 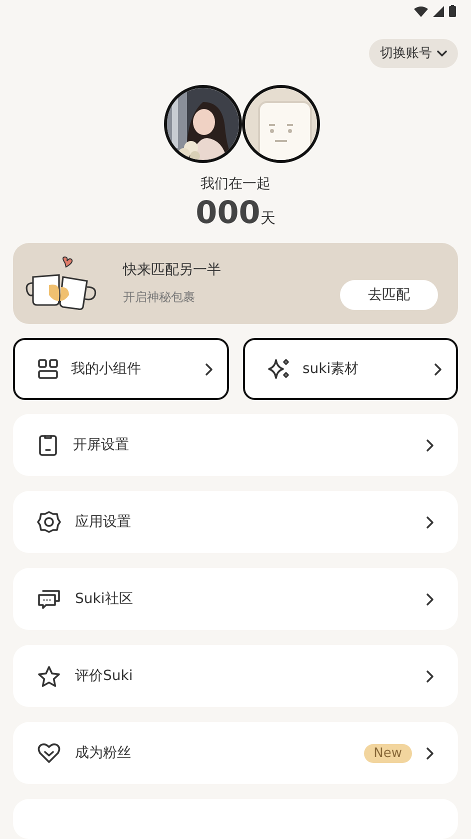 I want to click on new-badge: New, so click(x=388, y=753).